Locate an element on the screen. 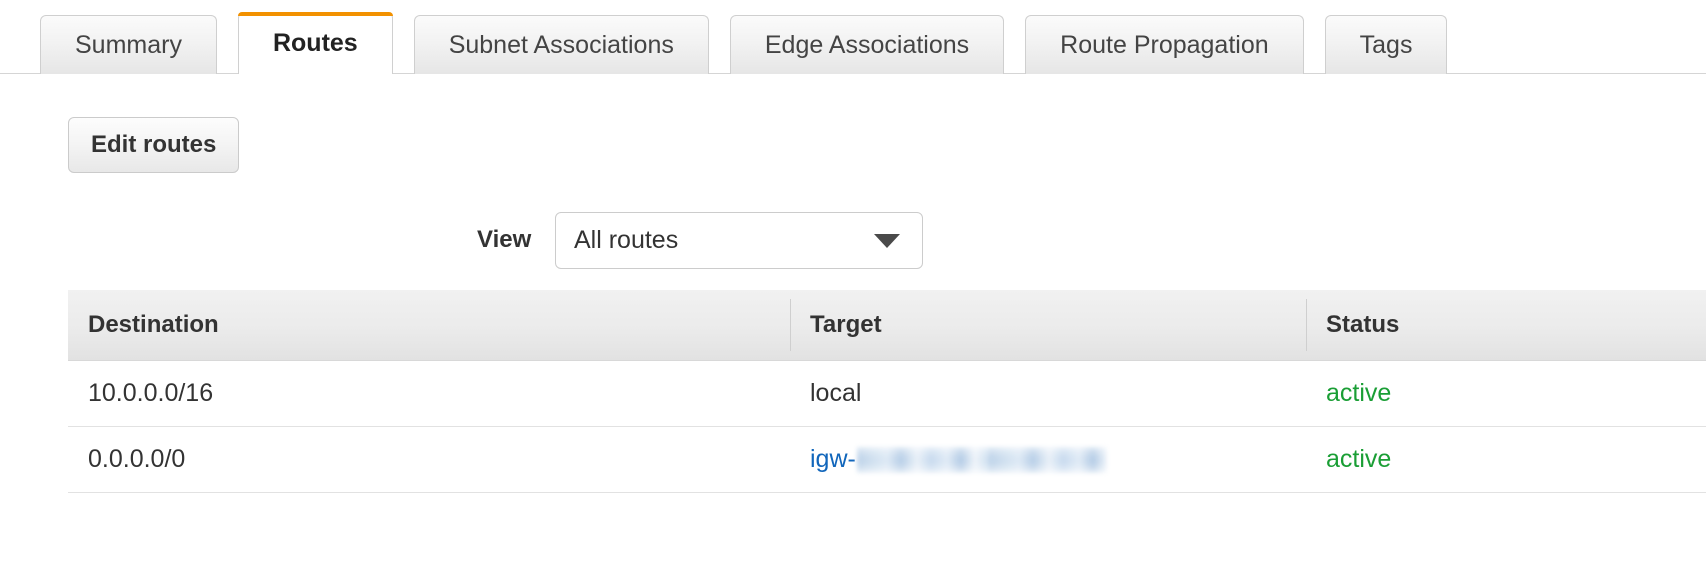  tab-routes-label: Routes is located at coordinates (315, 42).